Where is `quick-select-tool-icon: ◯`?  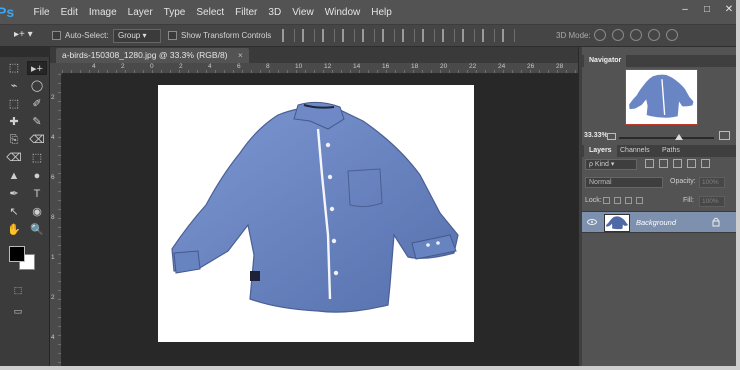 quick-select-tool-icon: ◯ is located at coordinates (37, 86).